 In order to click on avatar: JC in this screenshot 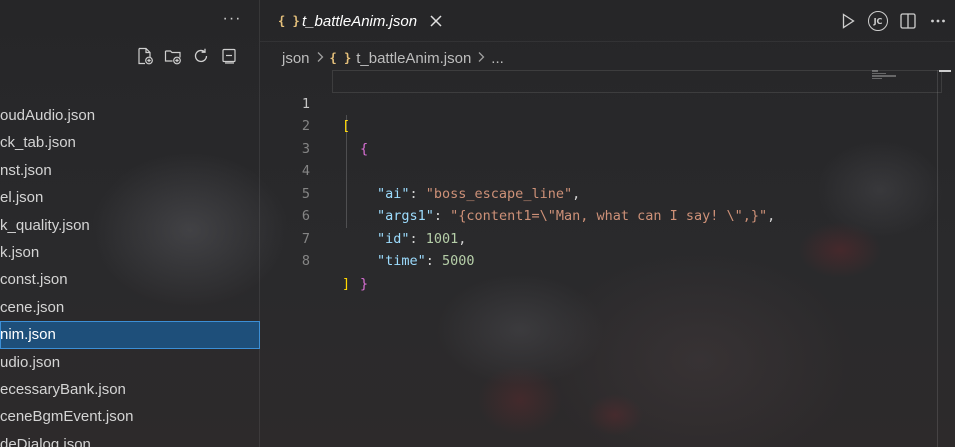, I will do `click(878, 21)`.